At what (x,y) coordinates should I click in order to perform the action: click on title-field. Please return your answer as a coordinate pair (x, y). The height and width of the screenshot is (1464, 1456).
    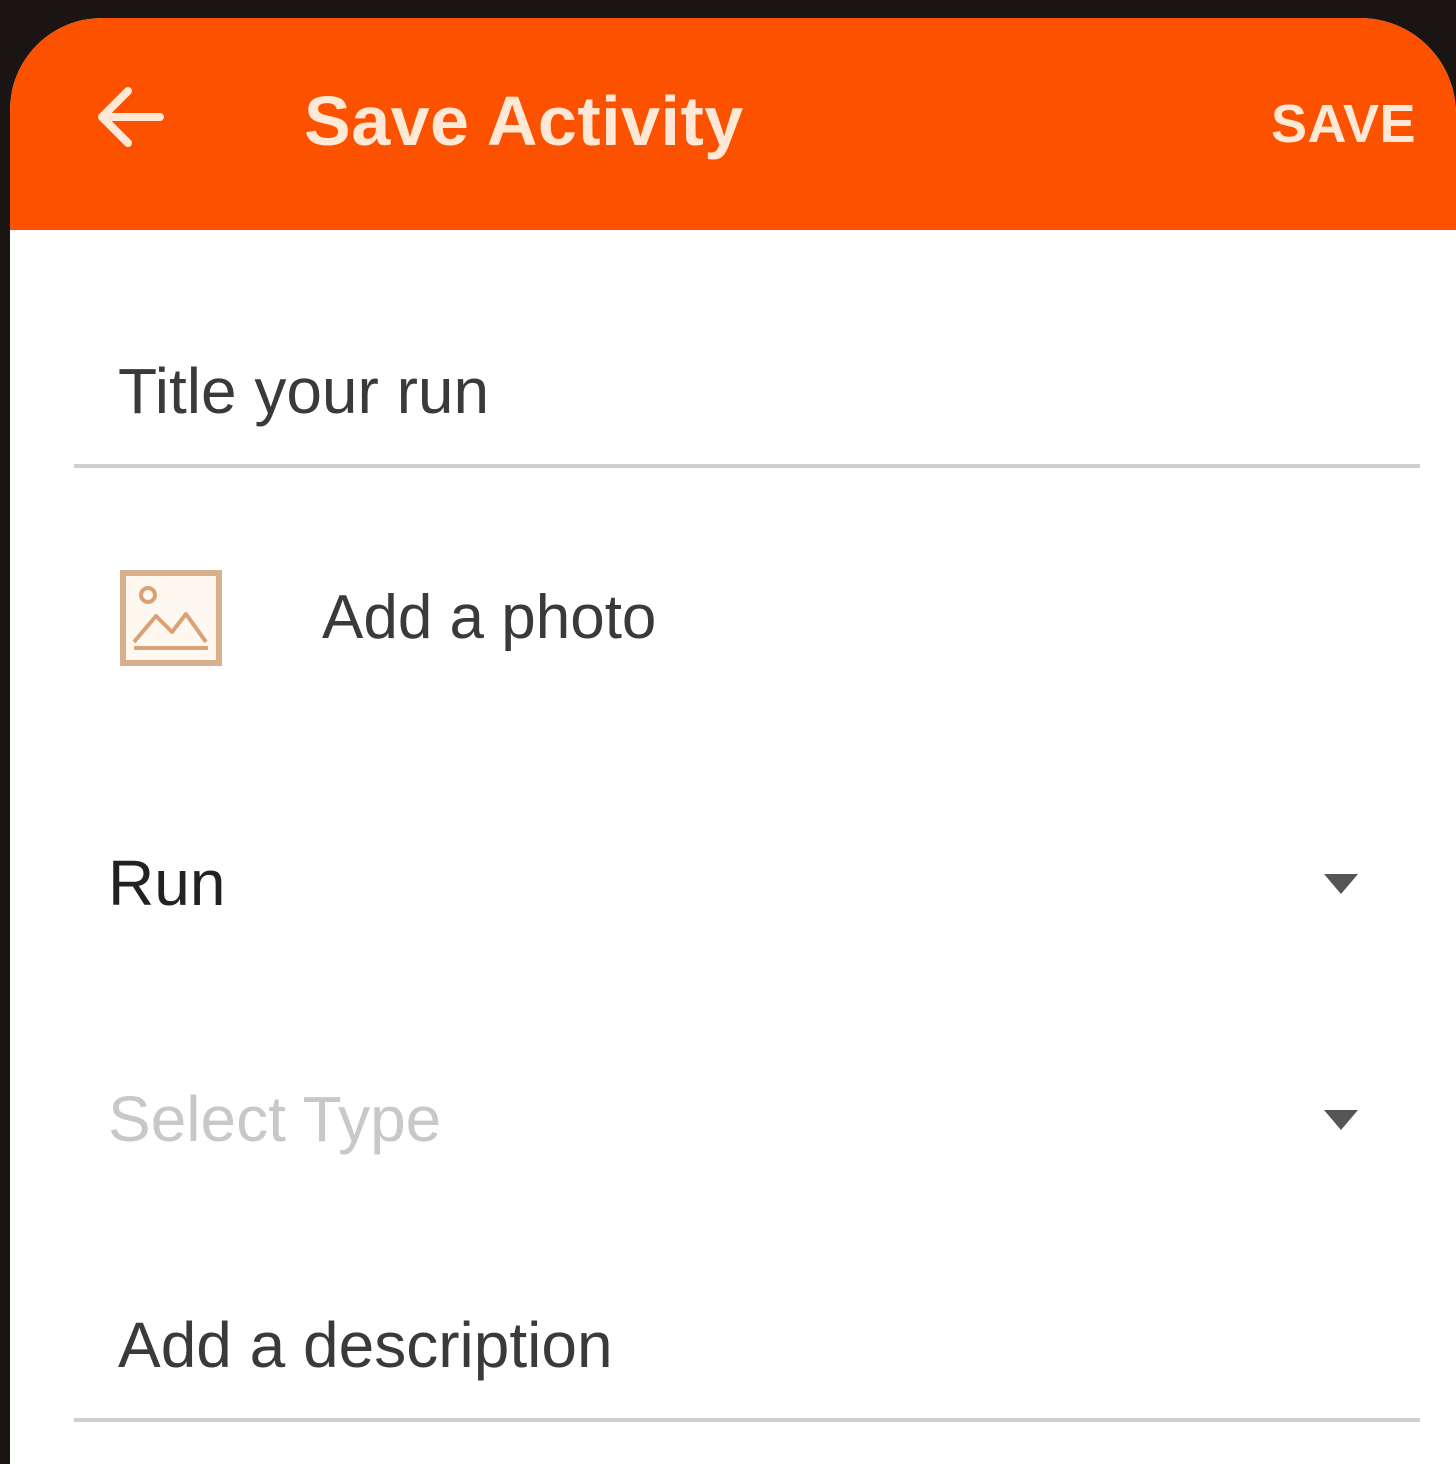
    Looking at the image, I should click on (747, 393).